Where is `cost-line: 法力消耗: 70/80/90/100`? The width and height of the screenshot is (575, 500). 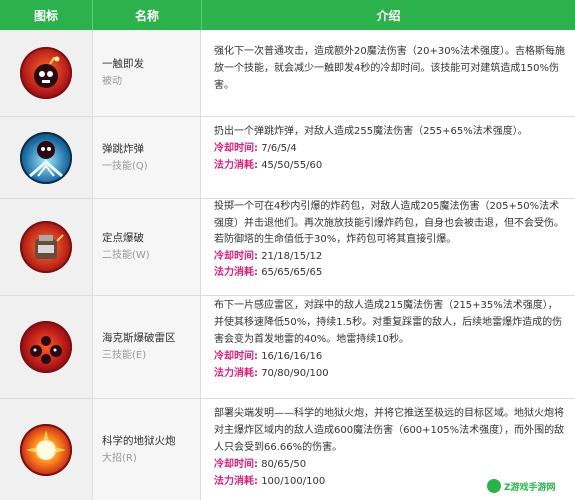 cost-line: 法力消耗: 70/80/90/100 is located at coordinates (390, 373).